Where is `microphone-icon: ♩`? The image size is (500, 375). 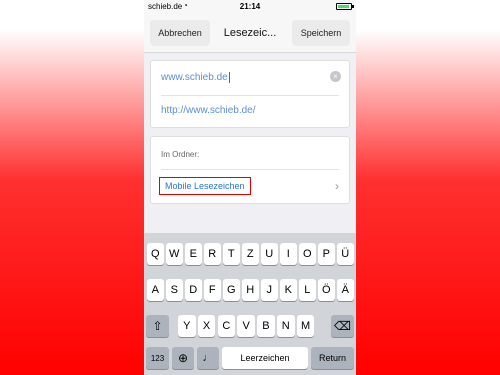
microphone-icon: ♩ is located at coordinates (208, 358).